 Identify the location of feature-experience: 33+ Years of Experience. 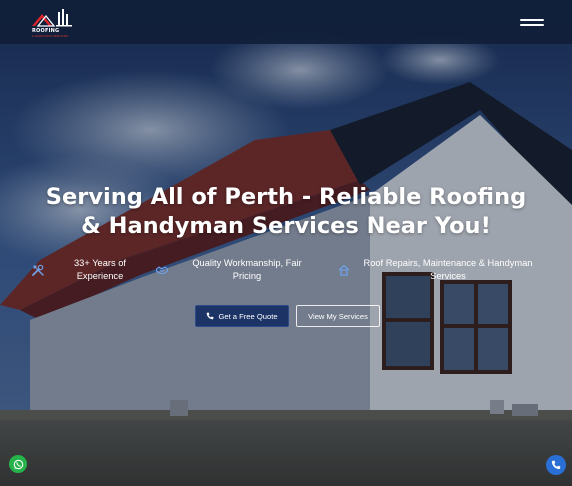
(85, 271).